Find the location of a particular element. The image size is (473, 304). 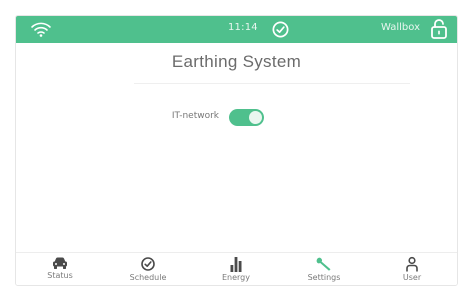

tab-user: User is located at coordinates (412, 269).